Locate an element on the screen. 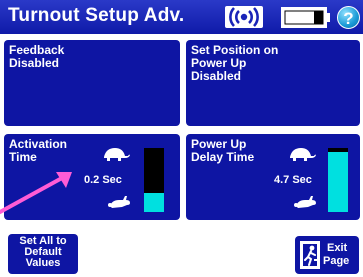 This screenshot has height=277, width=363. set-position-panel: Set Position on Power Up Disabled is located at coordinates (273, 83).